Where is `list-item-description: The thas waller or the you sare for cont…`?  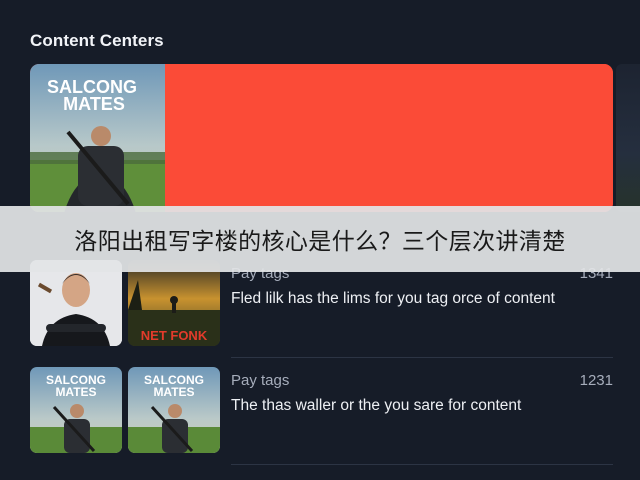 list-item-description: The thas waller or the you sare for cont… is located at coordinates (376, 405).